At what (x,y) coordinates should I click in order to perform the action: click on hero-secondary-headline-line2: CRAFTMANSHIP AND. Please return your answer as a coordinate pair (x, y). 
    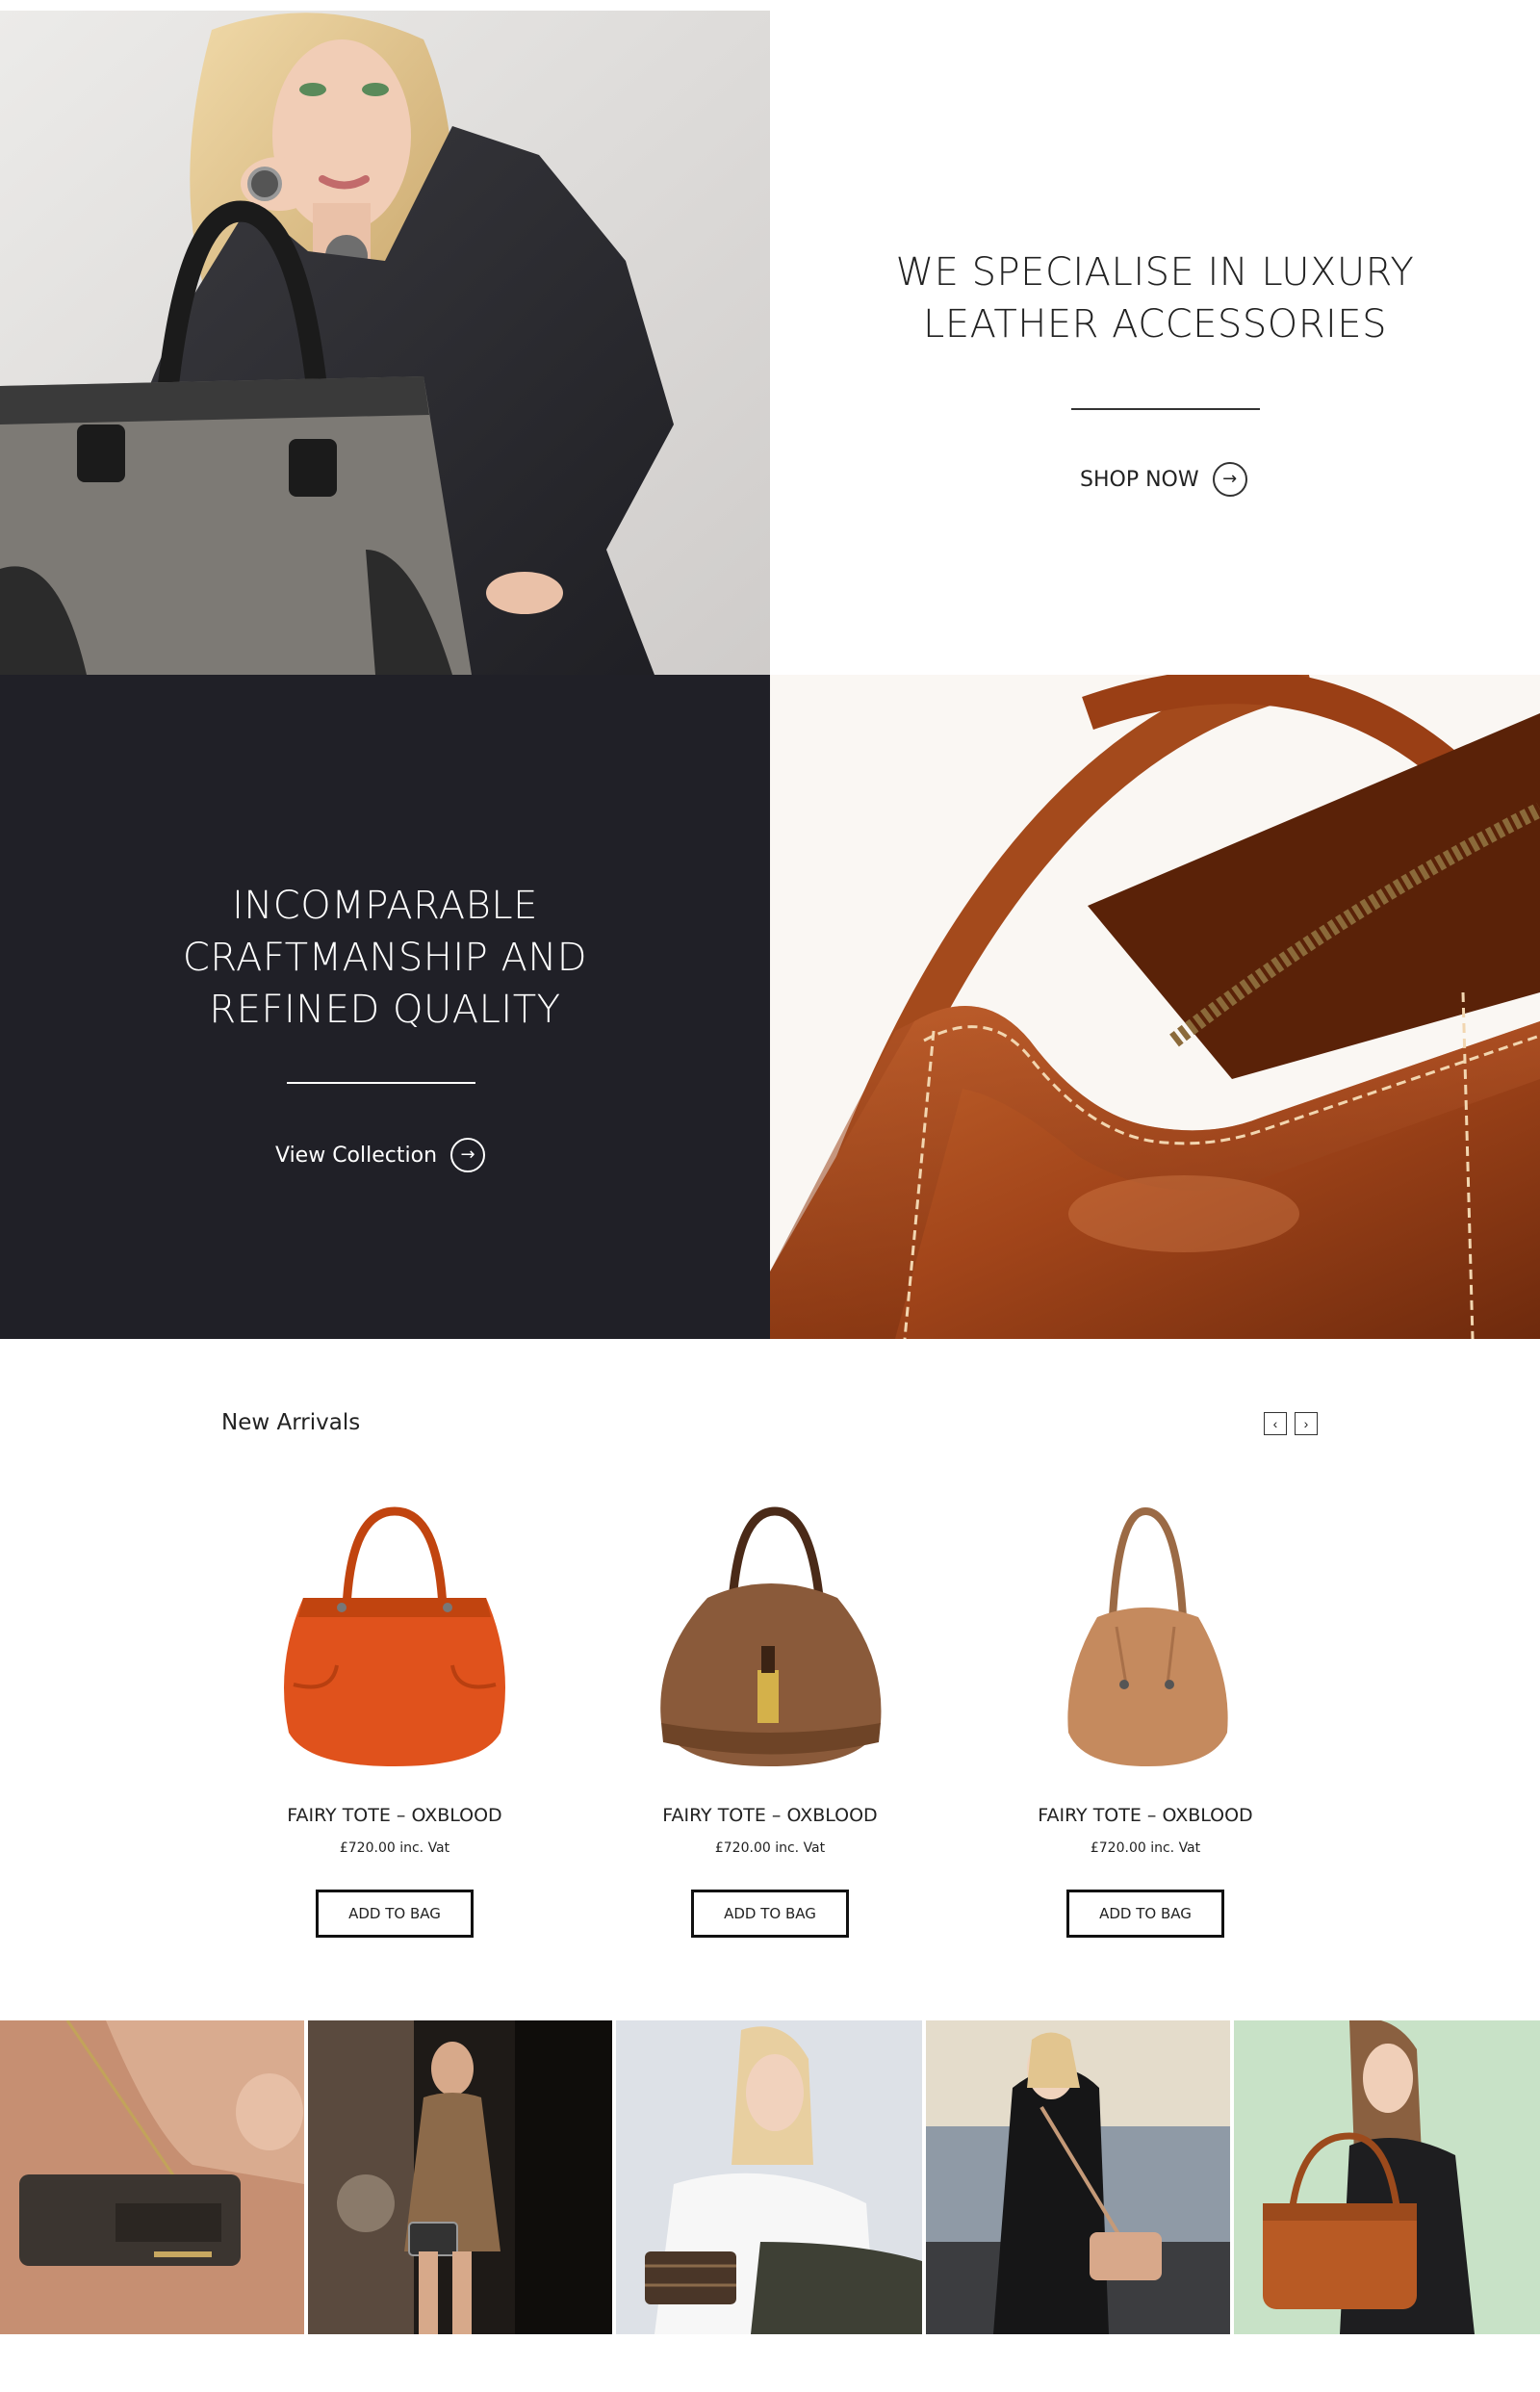
    Looking at the image, I should click on (385, 958).